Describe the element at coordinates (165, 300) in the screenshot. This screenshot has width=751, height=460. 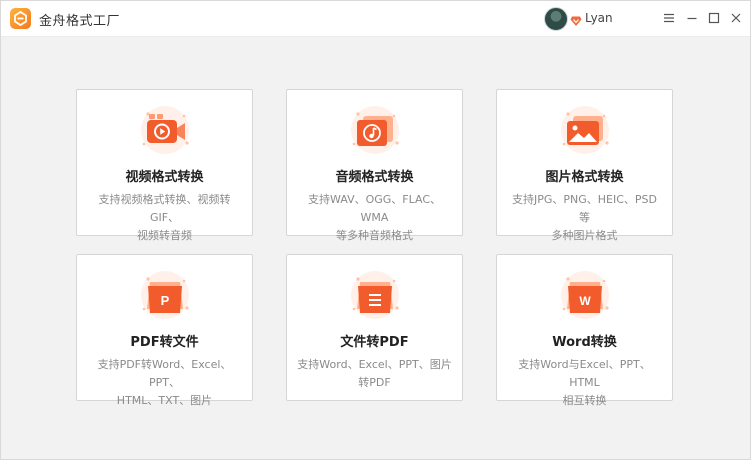
I see `svg-text: P` at that location.